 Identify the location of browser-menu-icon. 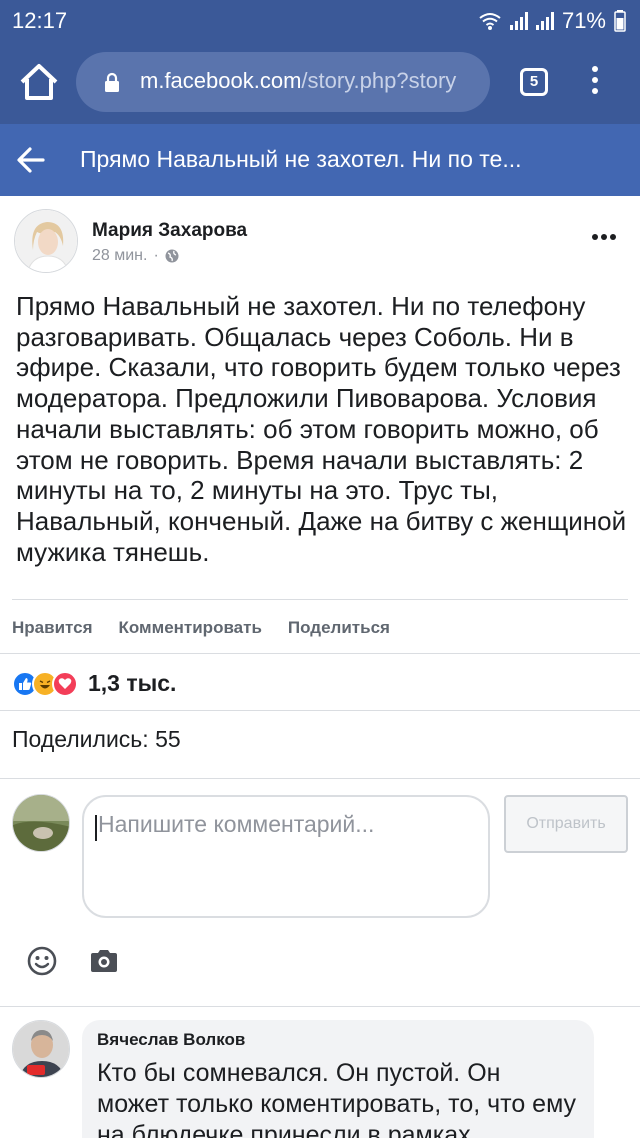
(595, 82).